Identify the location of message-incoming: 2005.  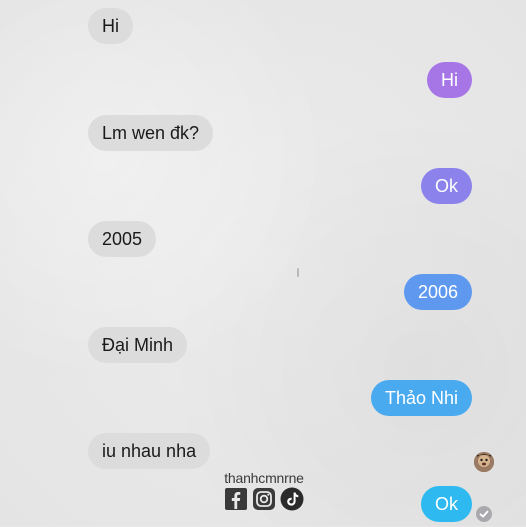
(122, 239).